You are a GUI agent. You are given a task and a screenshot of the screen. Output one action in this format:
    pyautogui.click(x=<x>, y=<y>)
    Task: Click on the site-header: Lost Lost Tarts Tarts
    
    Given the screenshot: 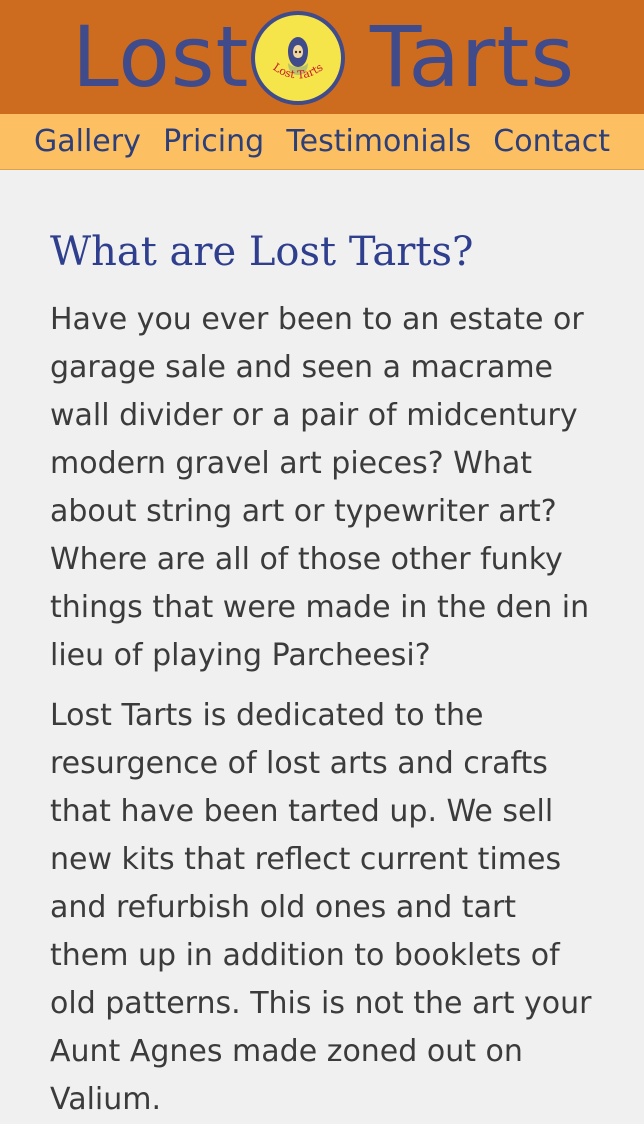 What is the action you would take?
    pyautogui.click(x=322, y=57)
    